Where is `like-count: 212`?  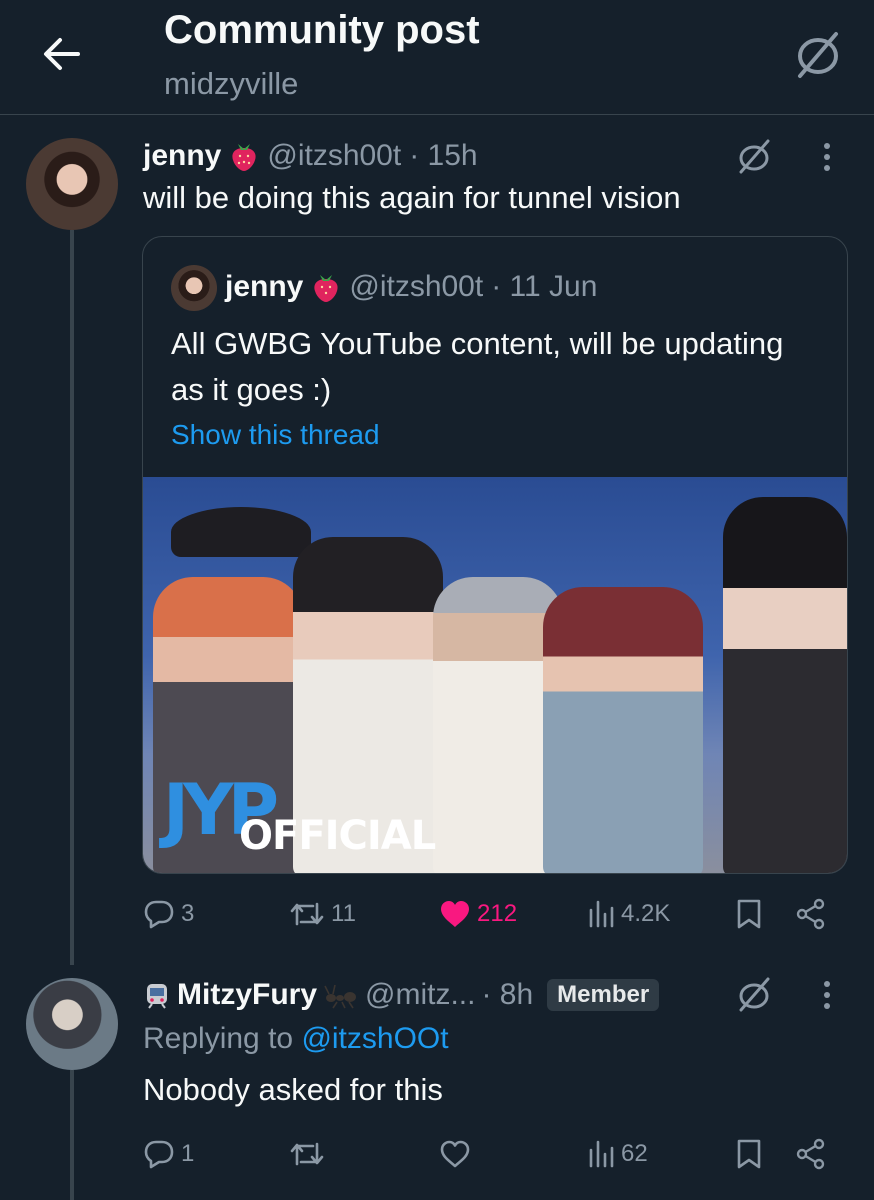 like-count: 212 is located at coordinates (497, 913).